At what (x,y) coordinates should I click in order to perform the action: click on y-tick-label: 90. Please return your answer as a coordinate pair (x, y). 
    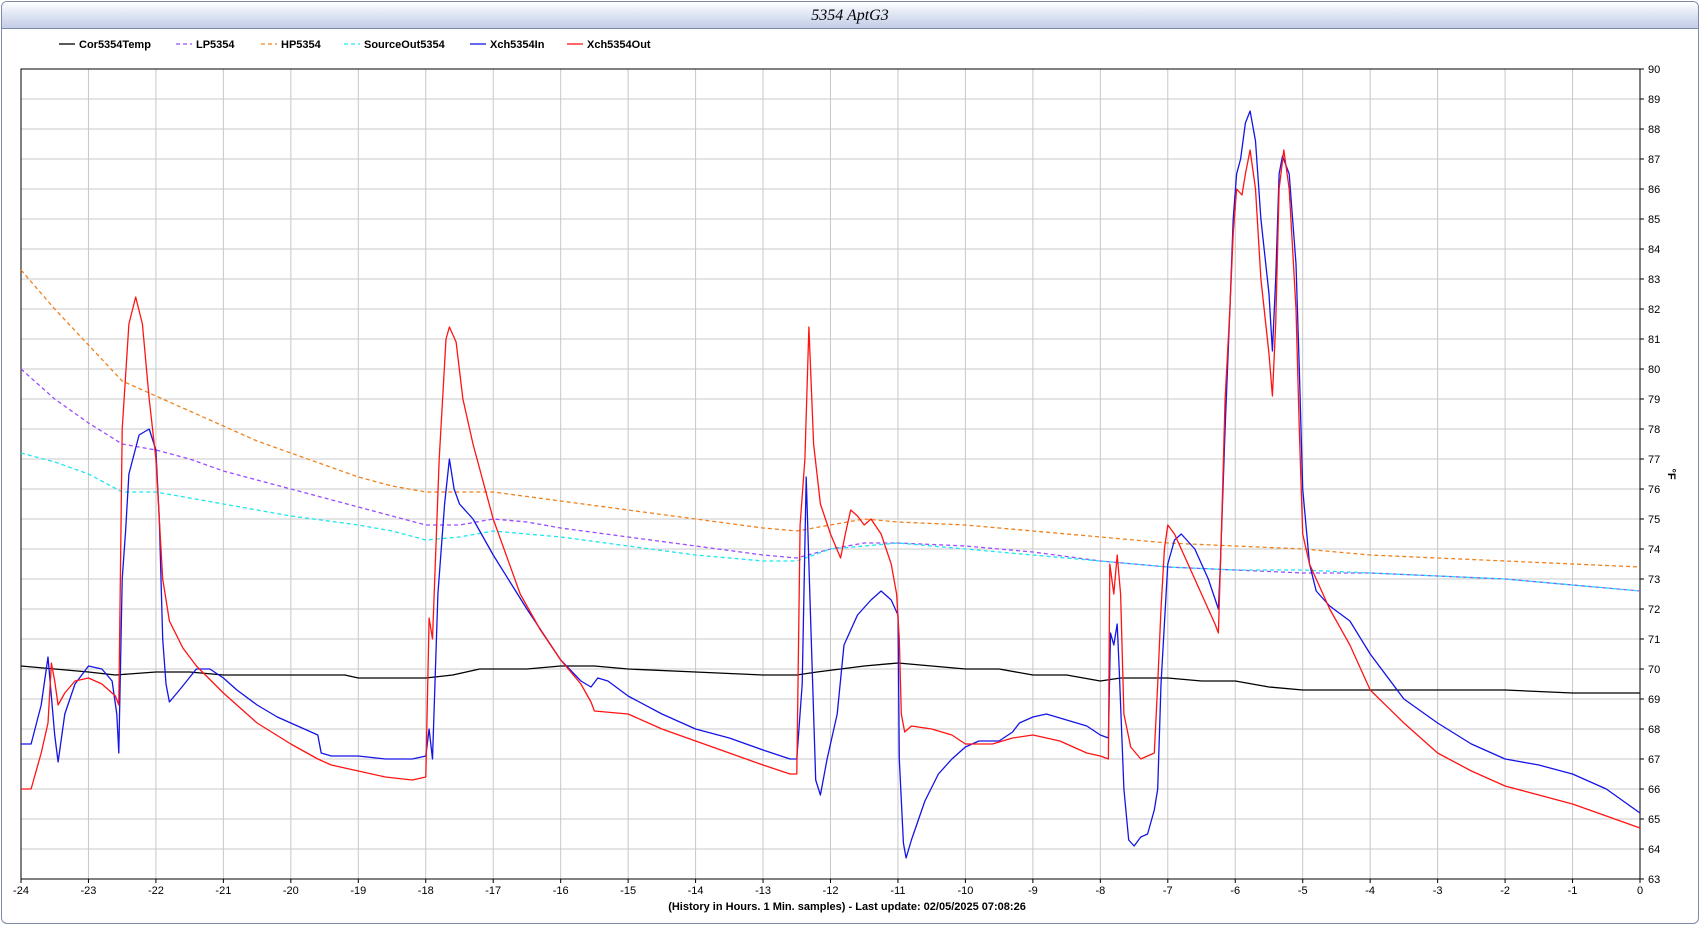
    Looking at the image, I should click on (1654, 70).